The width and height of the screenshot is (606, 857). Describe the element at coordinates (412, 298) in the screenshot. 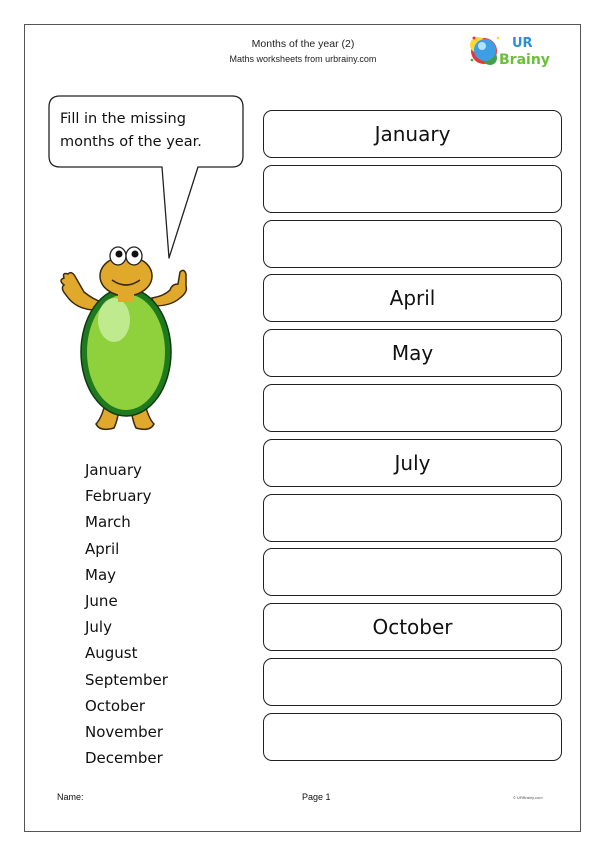

I see `answer-box-4: April` at that location.